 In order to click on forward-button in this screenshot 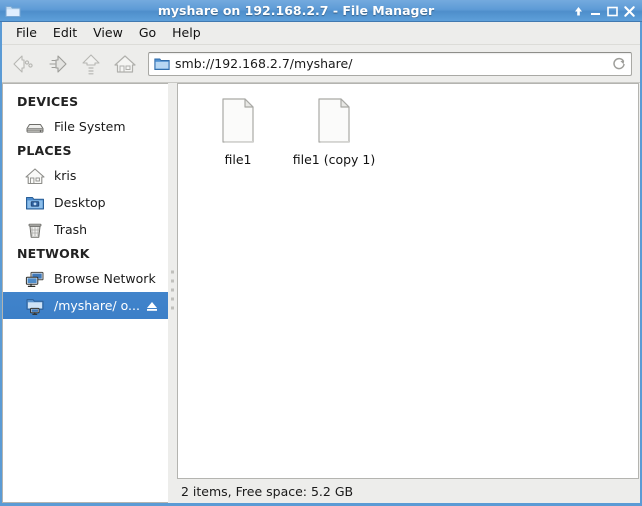, I will do `click(57, 64)`.